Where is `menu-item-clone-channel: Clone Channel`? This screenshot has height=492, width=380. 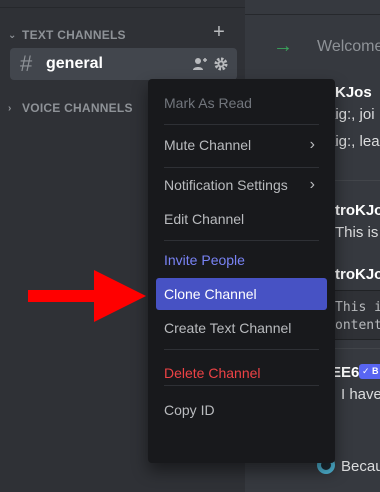
menu-item-clone-channel: Clone Channel is located at coordinates (241, 294).